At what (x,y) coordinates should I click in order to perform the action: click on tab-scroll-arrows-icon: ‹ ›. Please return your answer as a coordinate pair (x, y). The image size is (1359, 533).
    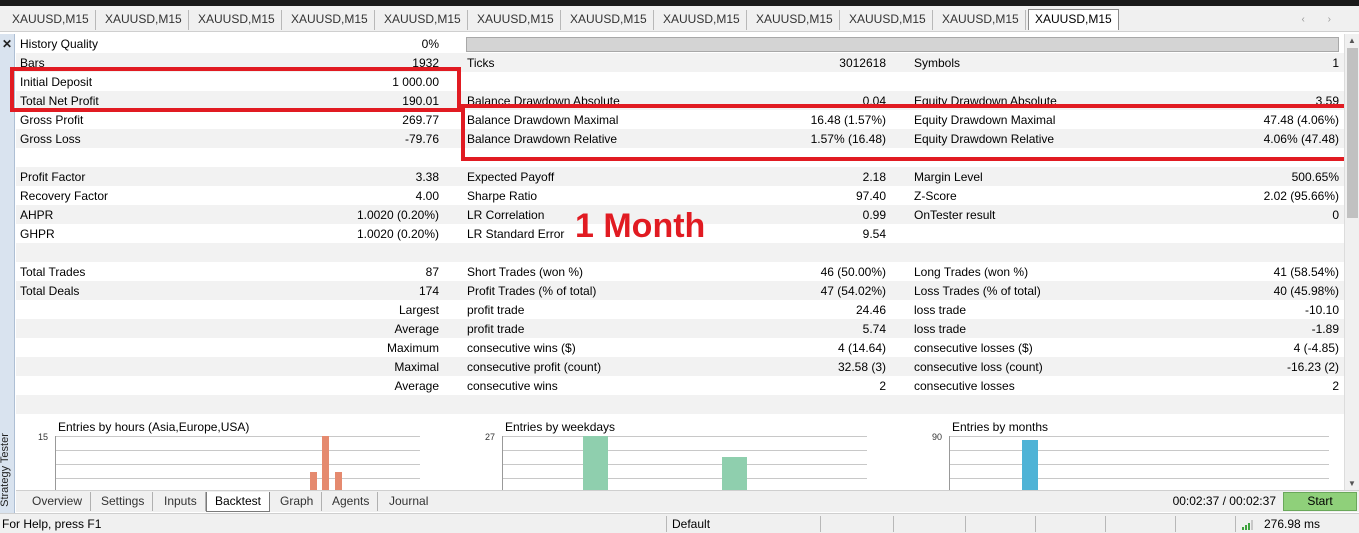
    Looking at the image, I should click on (1321, 19).